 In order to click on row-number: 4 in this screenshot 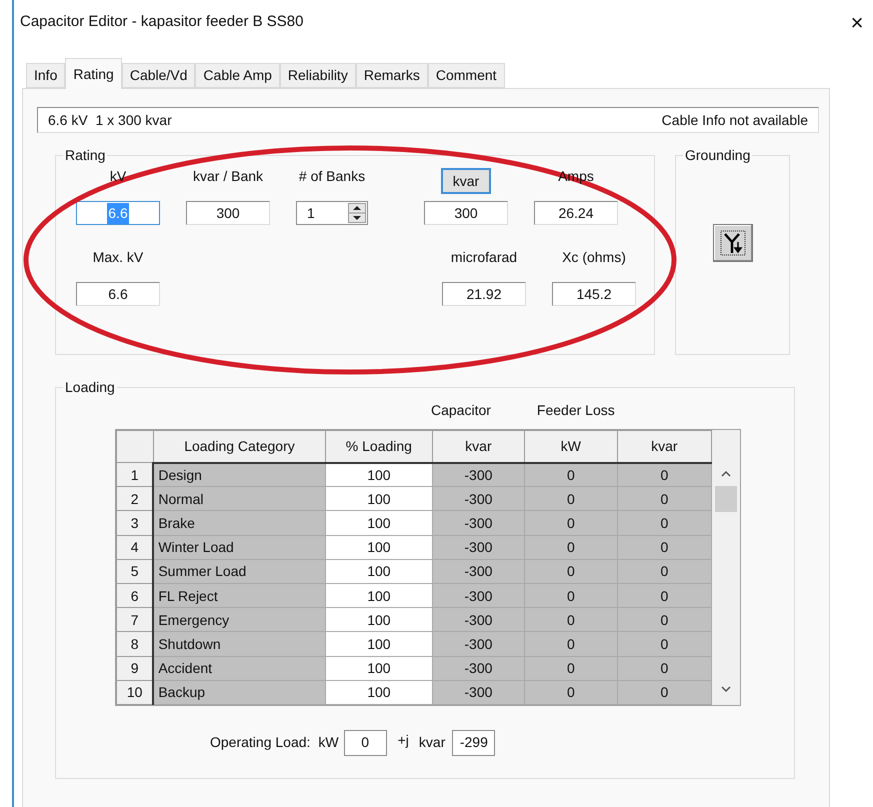, I will do `click(135, 547)`.